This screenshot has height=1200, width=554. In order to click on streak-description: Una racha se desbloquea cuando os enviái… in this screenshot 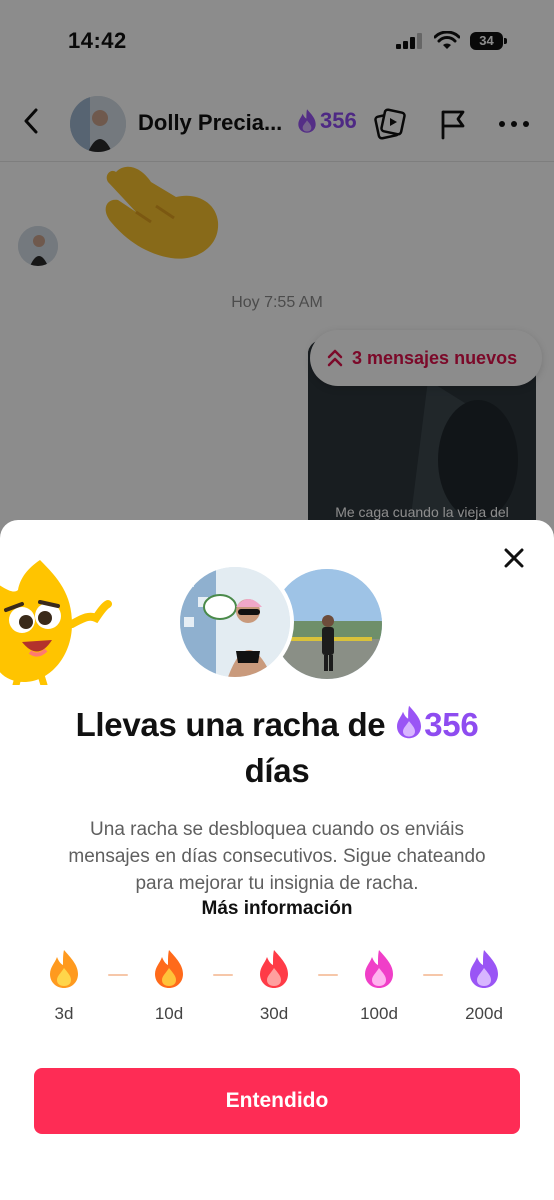, I will do `click(277, 856)`.